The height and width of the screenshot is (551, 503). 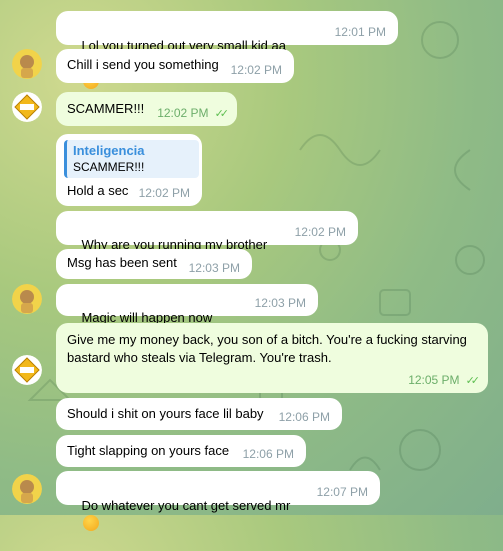 I want to click on message-text: Tight slapping on yours face, so click(x=148, y=450).